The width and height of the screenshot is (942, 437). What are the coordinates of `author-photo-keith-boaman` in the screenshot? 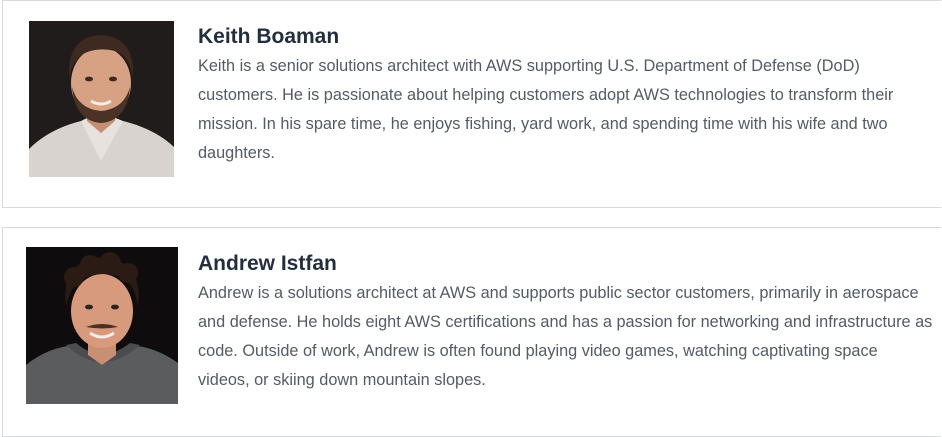 It's located at (101, 99).